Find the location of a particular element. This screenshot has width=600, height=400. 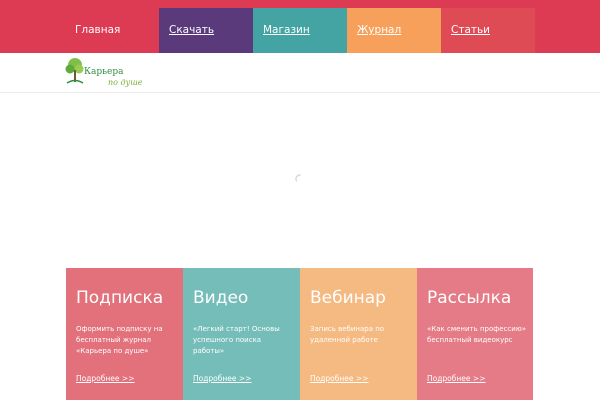

nav-item-home: Главная is located at coordinates (112, 30).